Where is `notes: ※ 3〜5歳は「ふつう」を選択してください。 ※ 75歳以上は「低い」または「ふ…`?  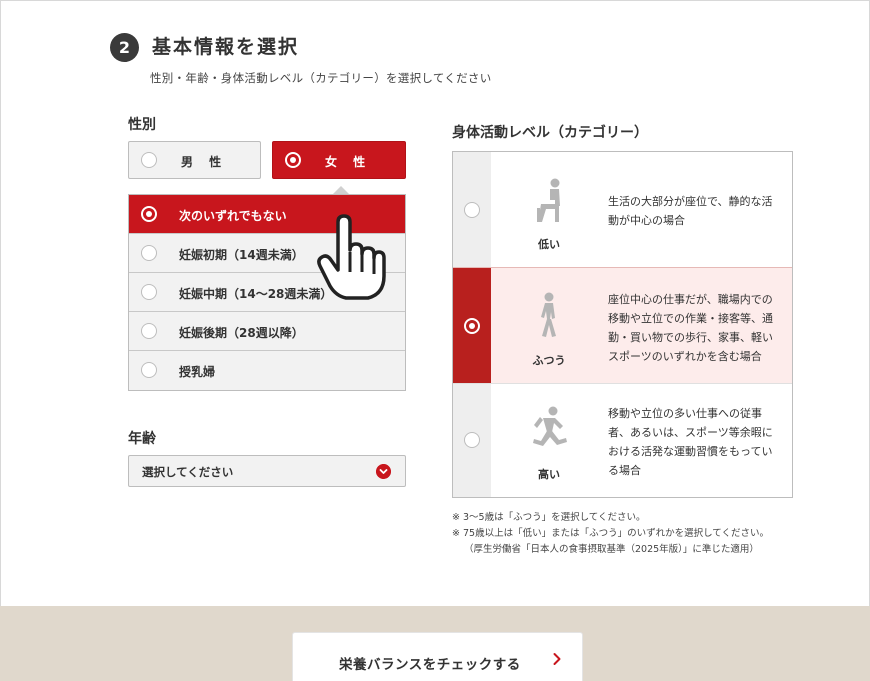 notes: ※ 3〜5歳は「ふつう」を選択してください。 ※ 75歳以上は「低い」または「ふ… is located at coordinates (610, 534).